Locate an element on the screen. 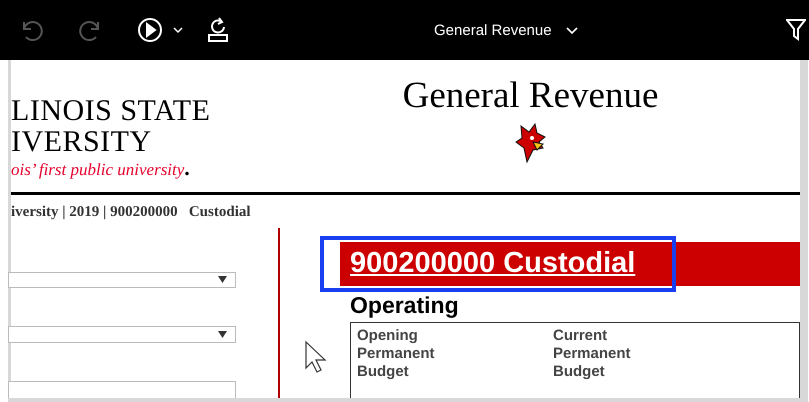 The height and width of the screenshot is (402, 809). breadcrumb: iversity | 2019 | 900200000 Custodial is located at coordinates (131, 212).